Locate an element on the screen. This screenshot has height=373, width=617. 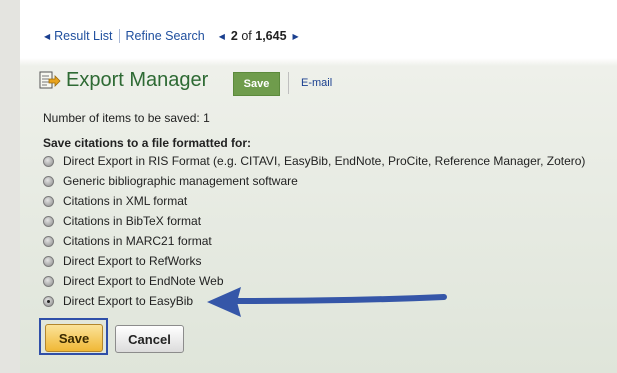
save-button: Save is located at coordinates (74, 338).